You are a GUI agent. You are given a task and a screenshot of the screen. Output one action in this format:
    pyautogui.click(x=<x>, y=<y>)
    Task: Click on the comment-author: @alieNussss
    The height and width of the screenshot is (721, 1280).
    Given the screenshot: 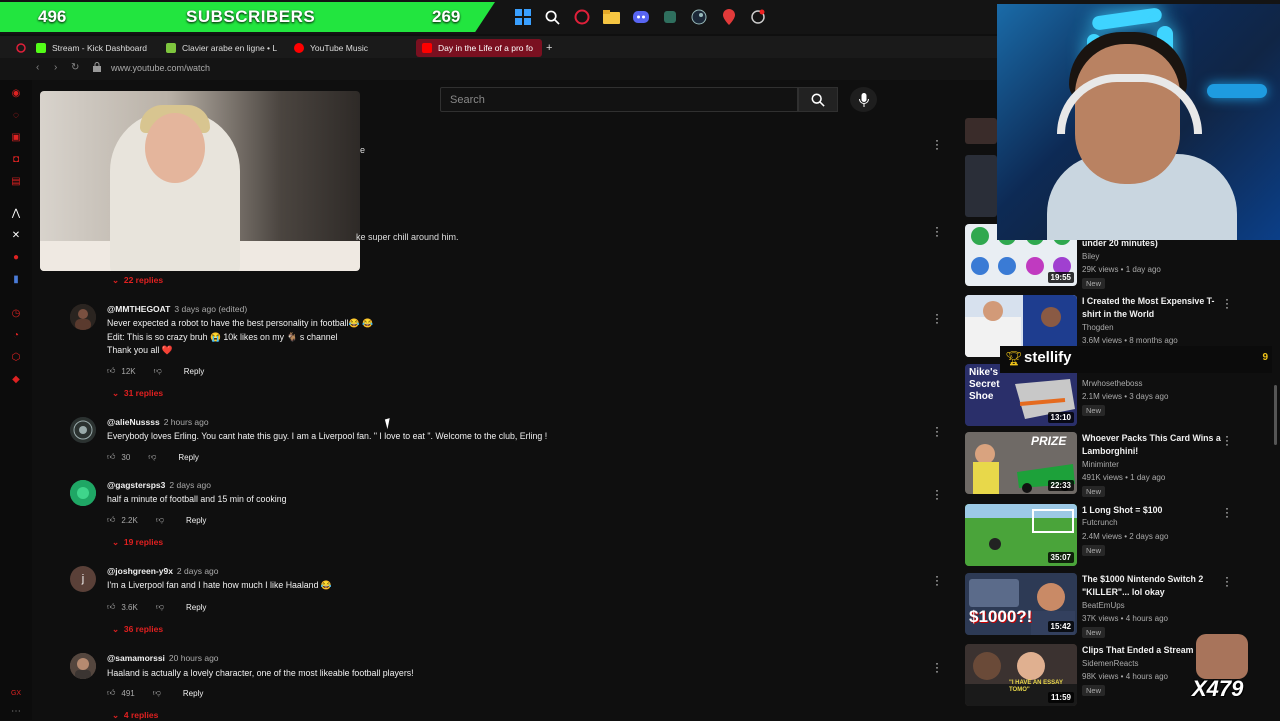 What is the action you would take?
    pyautogui.click(x=133, y=422)
    